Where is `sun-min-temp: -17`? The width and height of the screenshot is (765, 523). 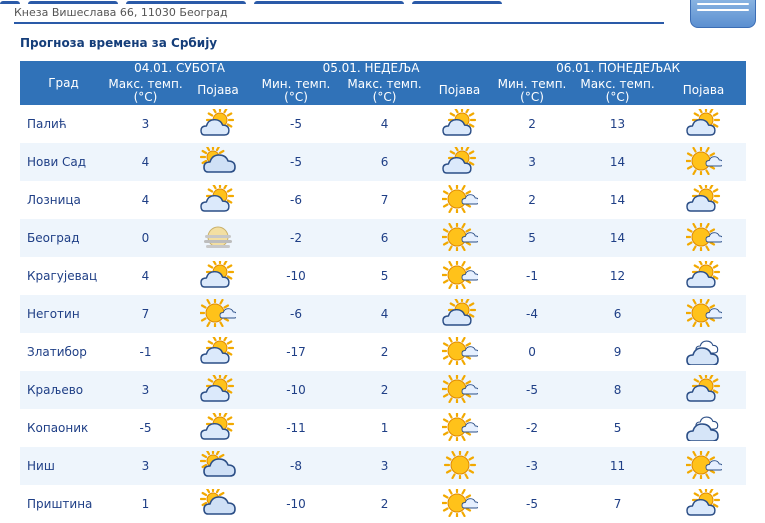
sun-min-temp: -17 is located at coordinates (296, 352).